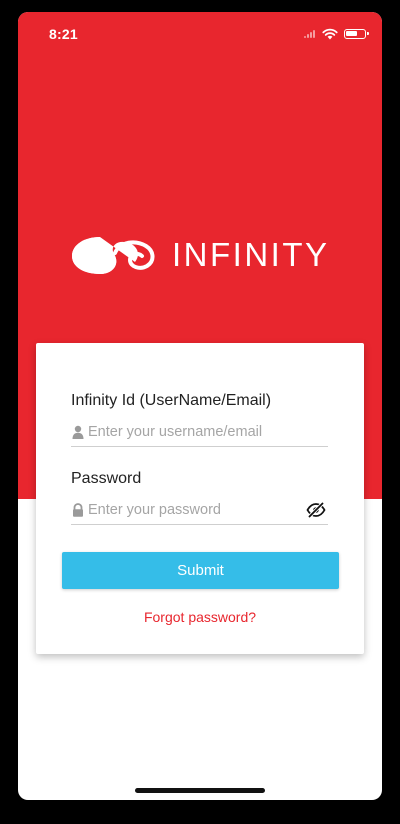 This screenshot has width=400, height=824. Describe the element at coordinates (200, 34) in the screenshot. I see `status-bar: 8:21` at that location.